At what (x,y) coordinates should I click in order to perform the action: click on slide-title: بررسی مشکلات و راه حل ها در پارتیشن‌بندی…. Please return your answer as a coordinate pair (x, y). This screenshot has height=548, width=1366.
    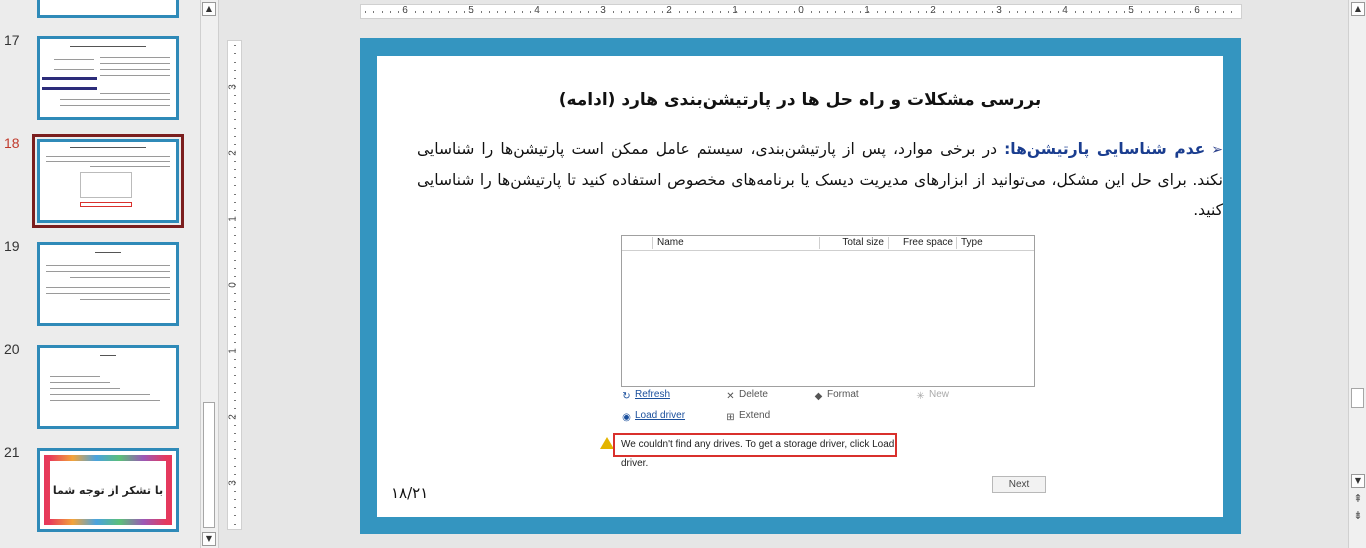
    Looking at the image, I should click on (800, 100).